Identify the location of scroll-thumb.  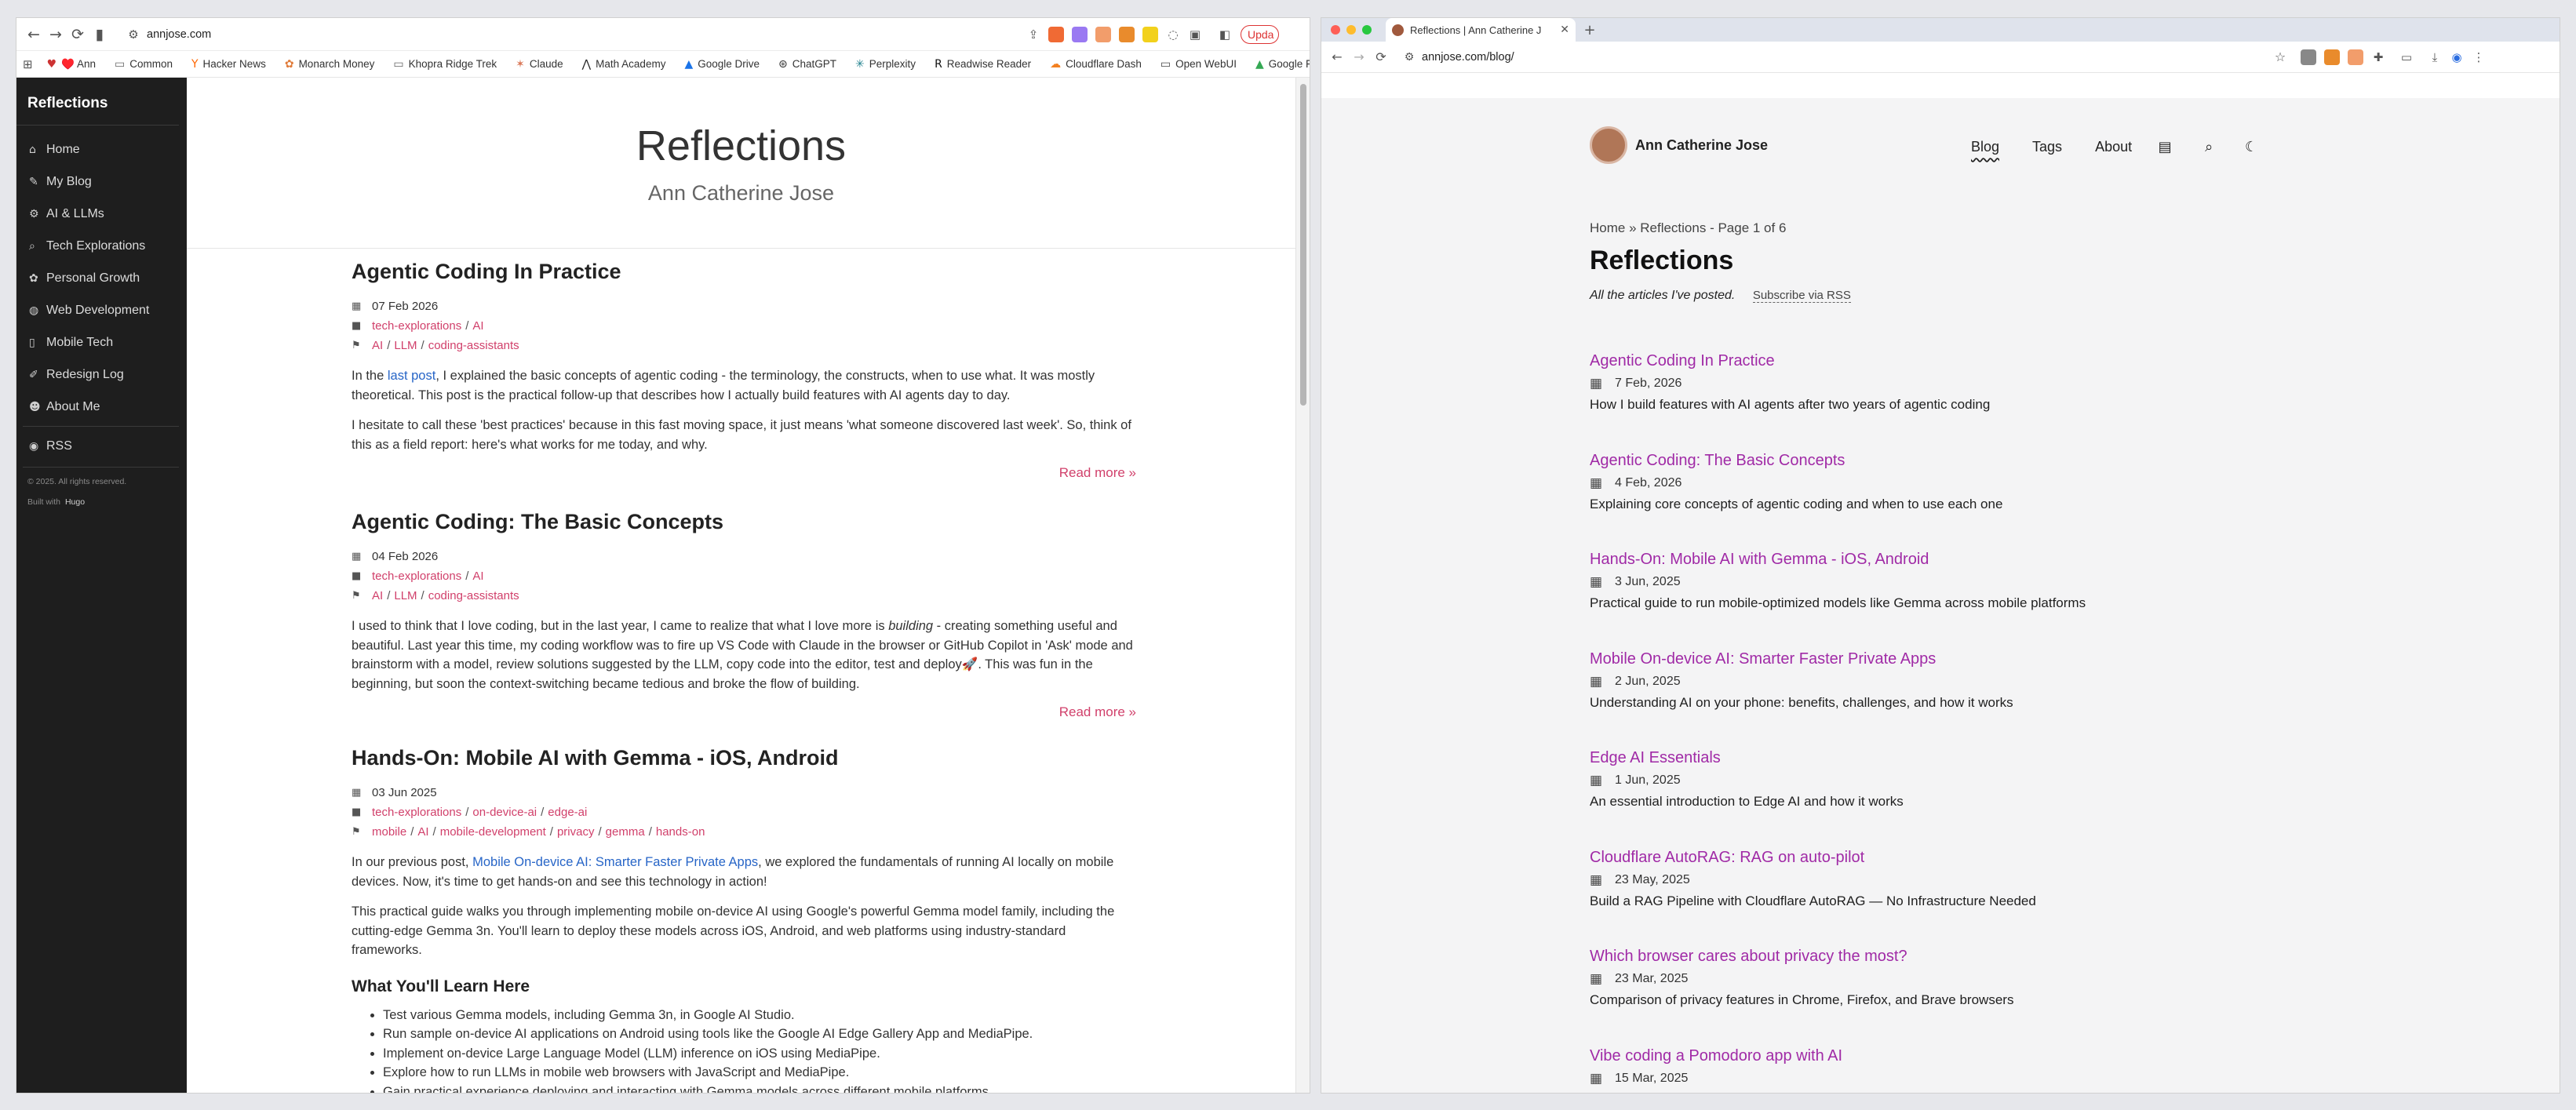
(1303, 245).